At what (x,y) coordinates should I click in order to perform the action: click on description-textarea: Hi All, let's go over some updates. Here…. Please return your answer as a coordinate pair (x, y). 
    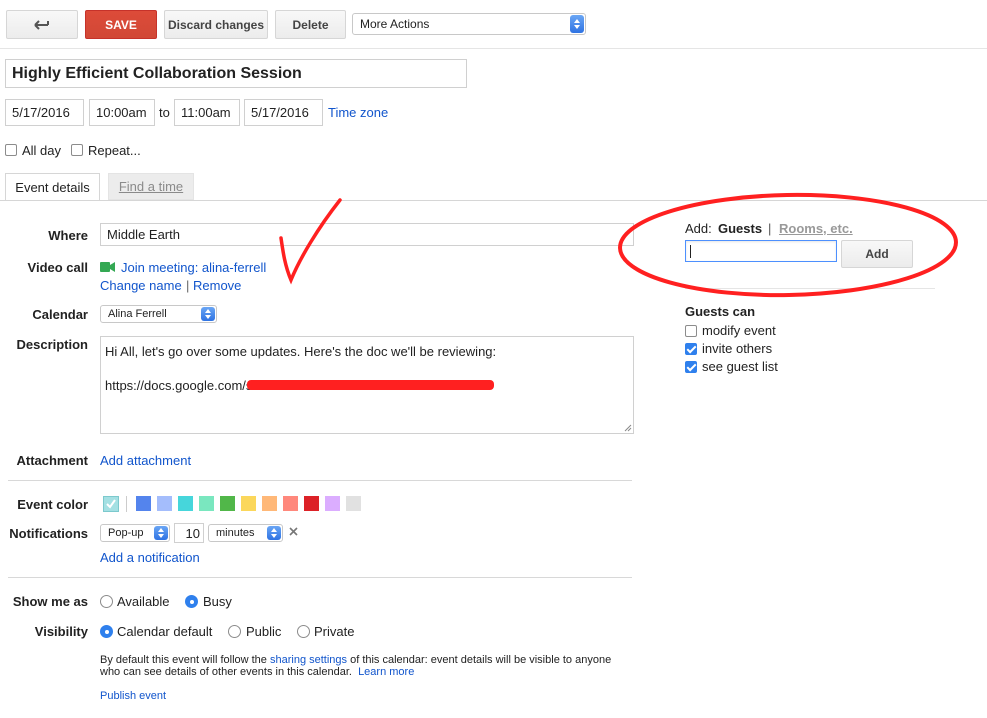
    Looking at the image, I should click on (367, 385).